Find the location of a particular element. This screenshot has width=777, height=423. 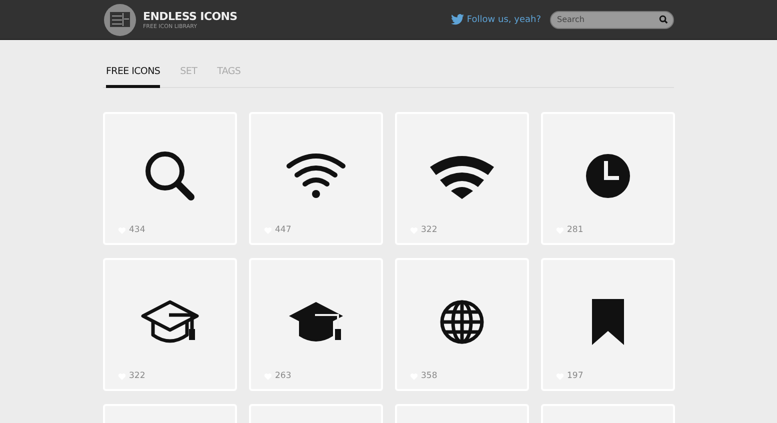

icon-card: 434 is located at coordinates (170, 178).